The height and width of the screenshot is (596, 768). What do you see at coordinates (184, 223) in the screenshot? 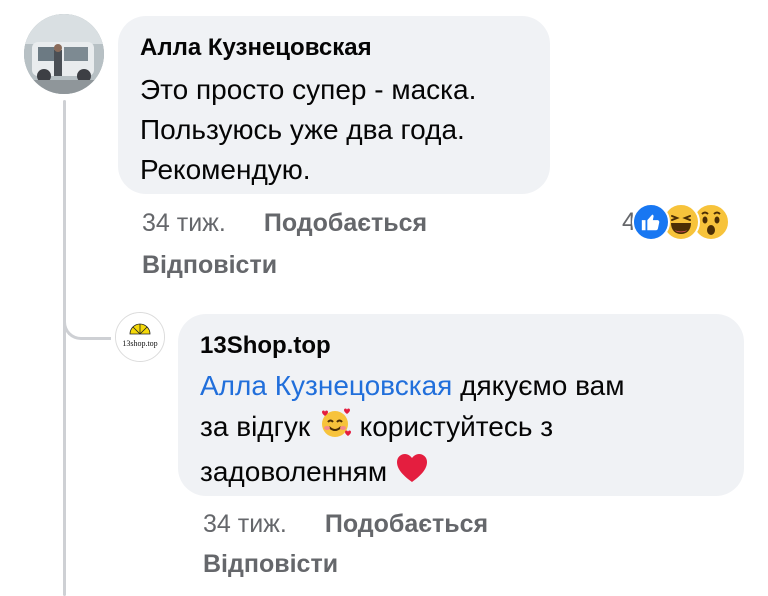
I see `comment-timestamp: 34 тиж.` at bounding box center [184, 223].